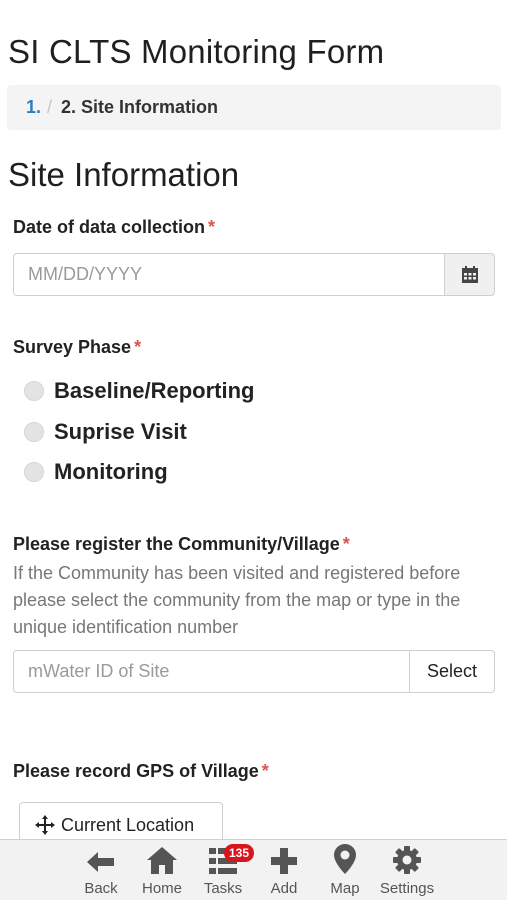 Image resolution: width=507 pixels, height=900 pixels. I want to click on gps-question-text: Please record GPS of Village, so click(136, 771).